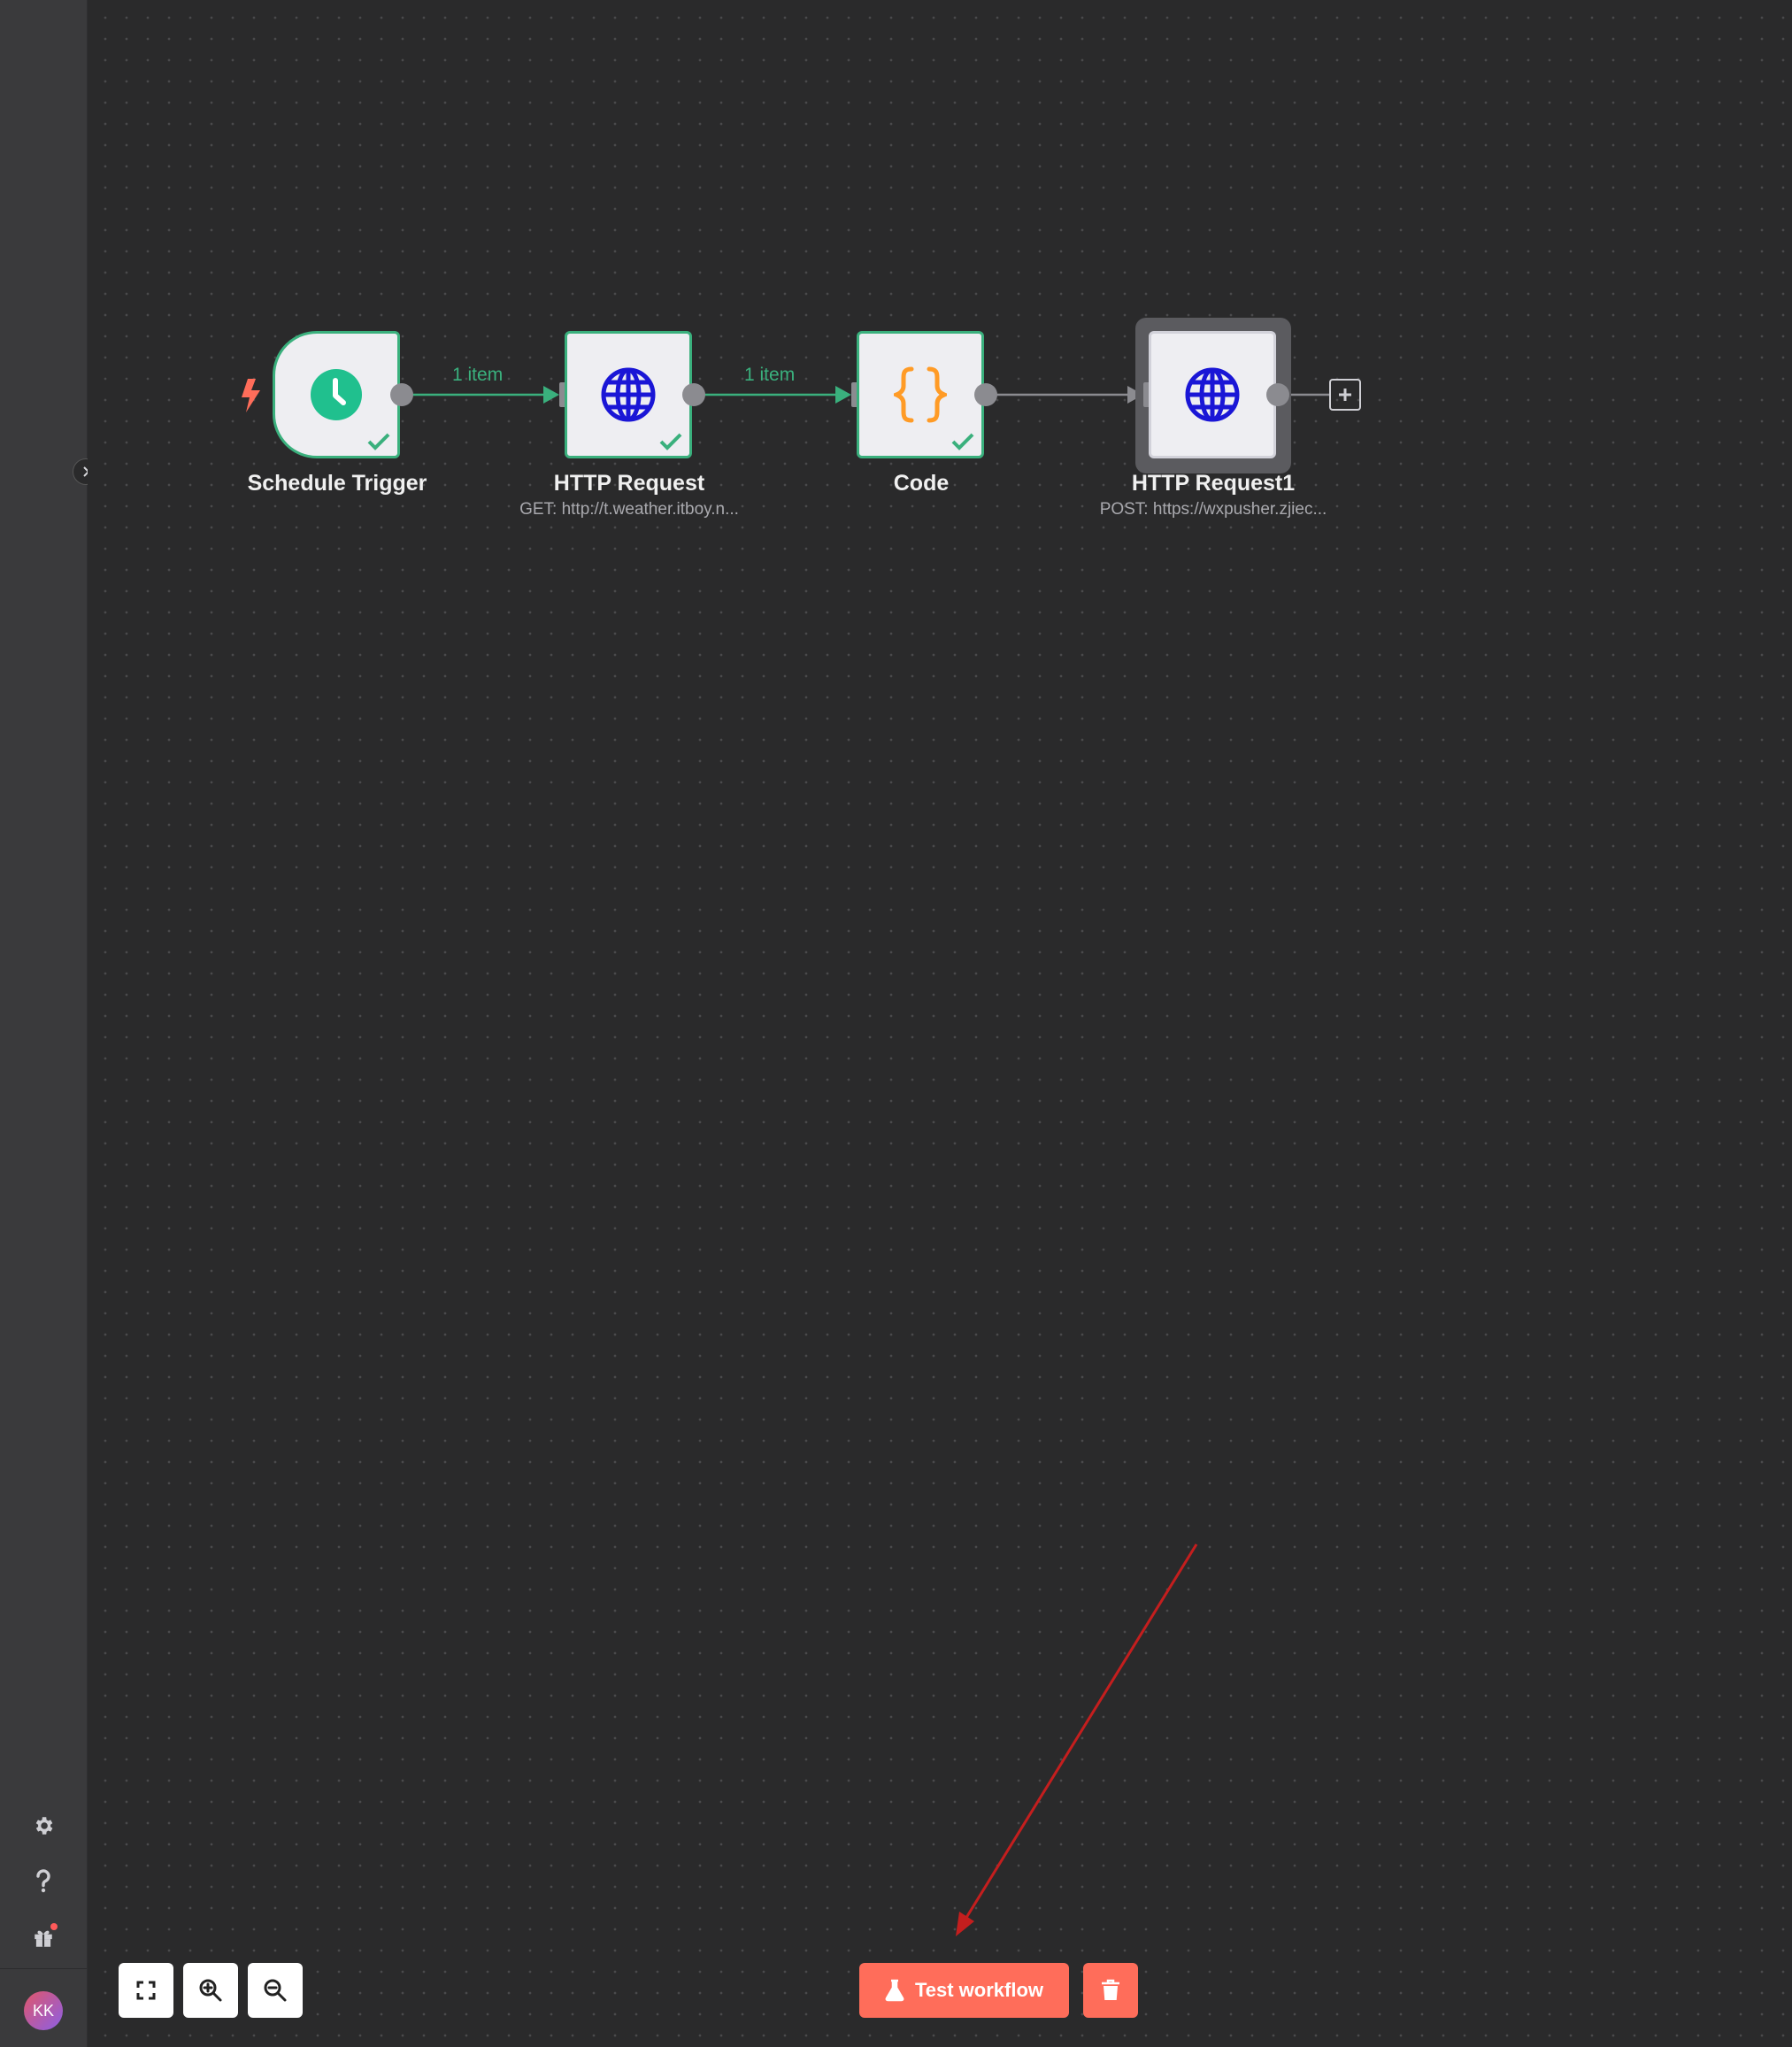 The width and height of the screenshot is (1792, 2047). I want to click on trash-icon, so click(1110, 1989).